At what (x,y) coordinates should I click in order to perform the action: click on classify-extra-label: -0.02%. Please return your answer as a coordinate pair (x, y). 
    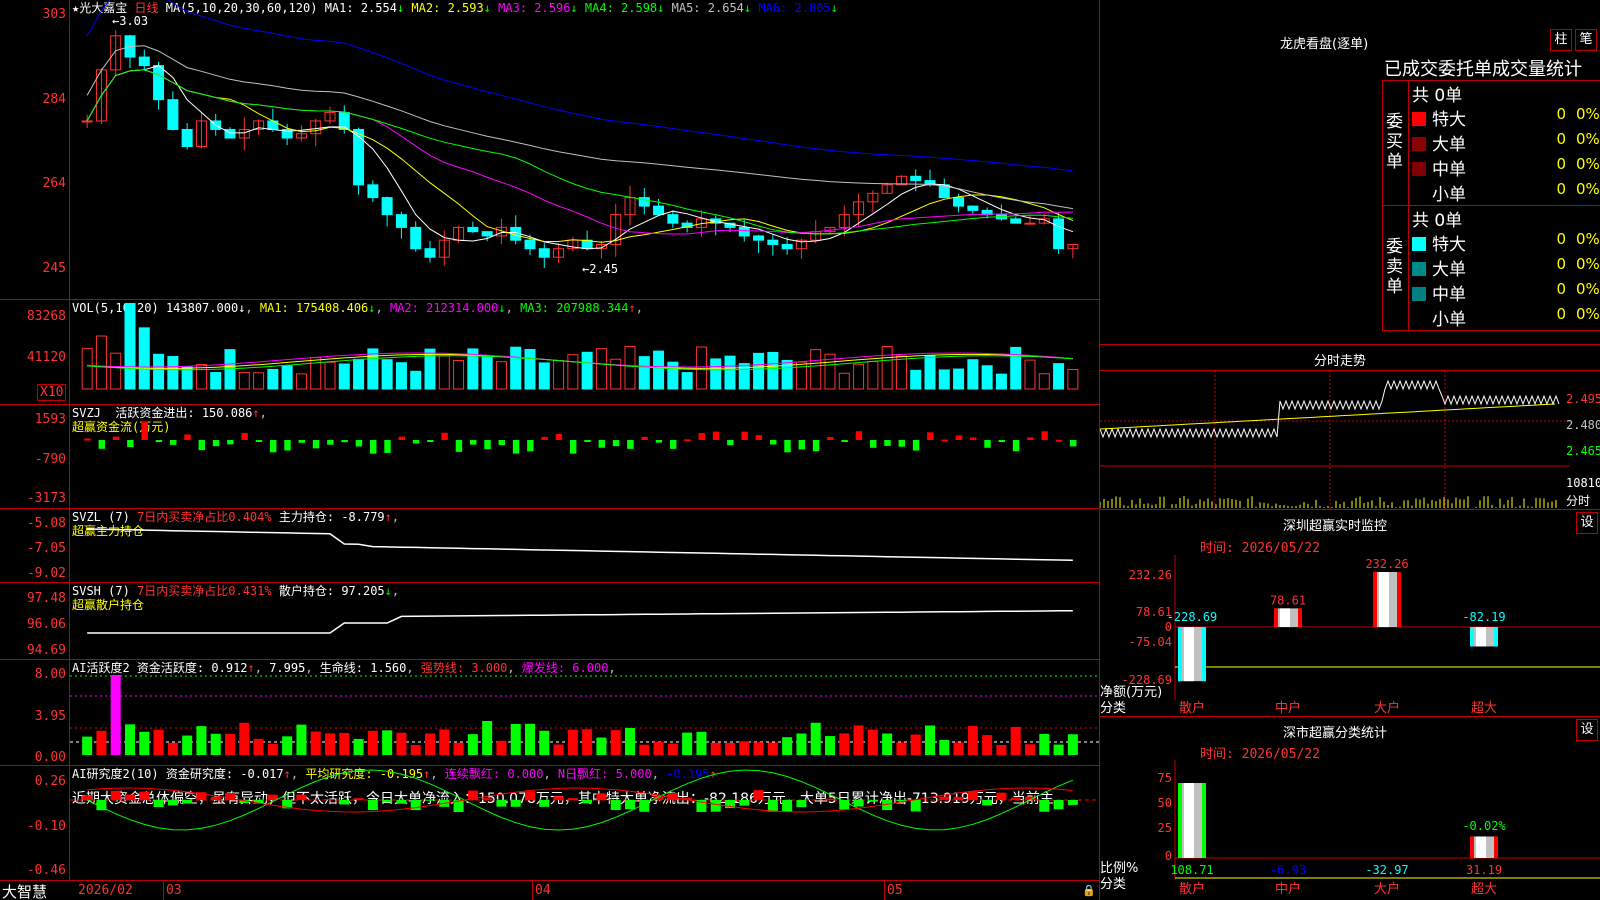
    Looking at the image, I should click on (1484, 826).